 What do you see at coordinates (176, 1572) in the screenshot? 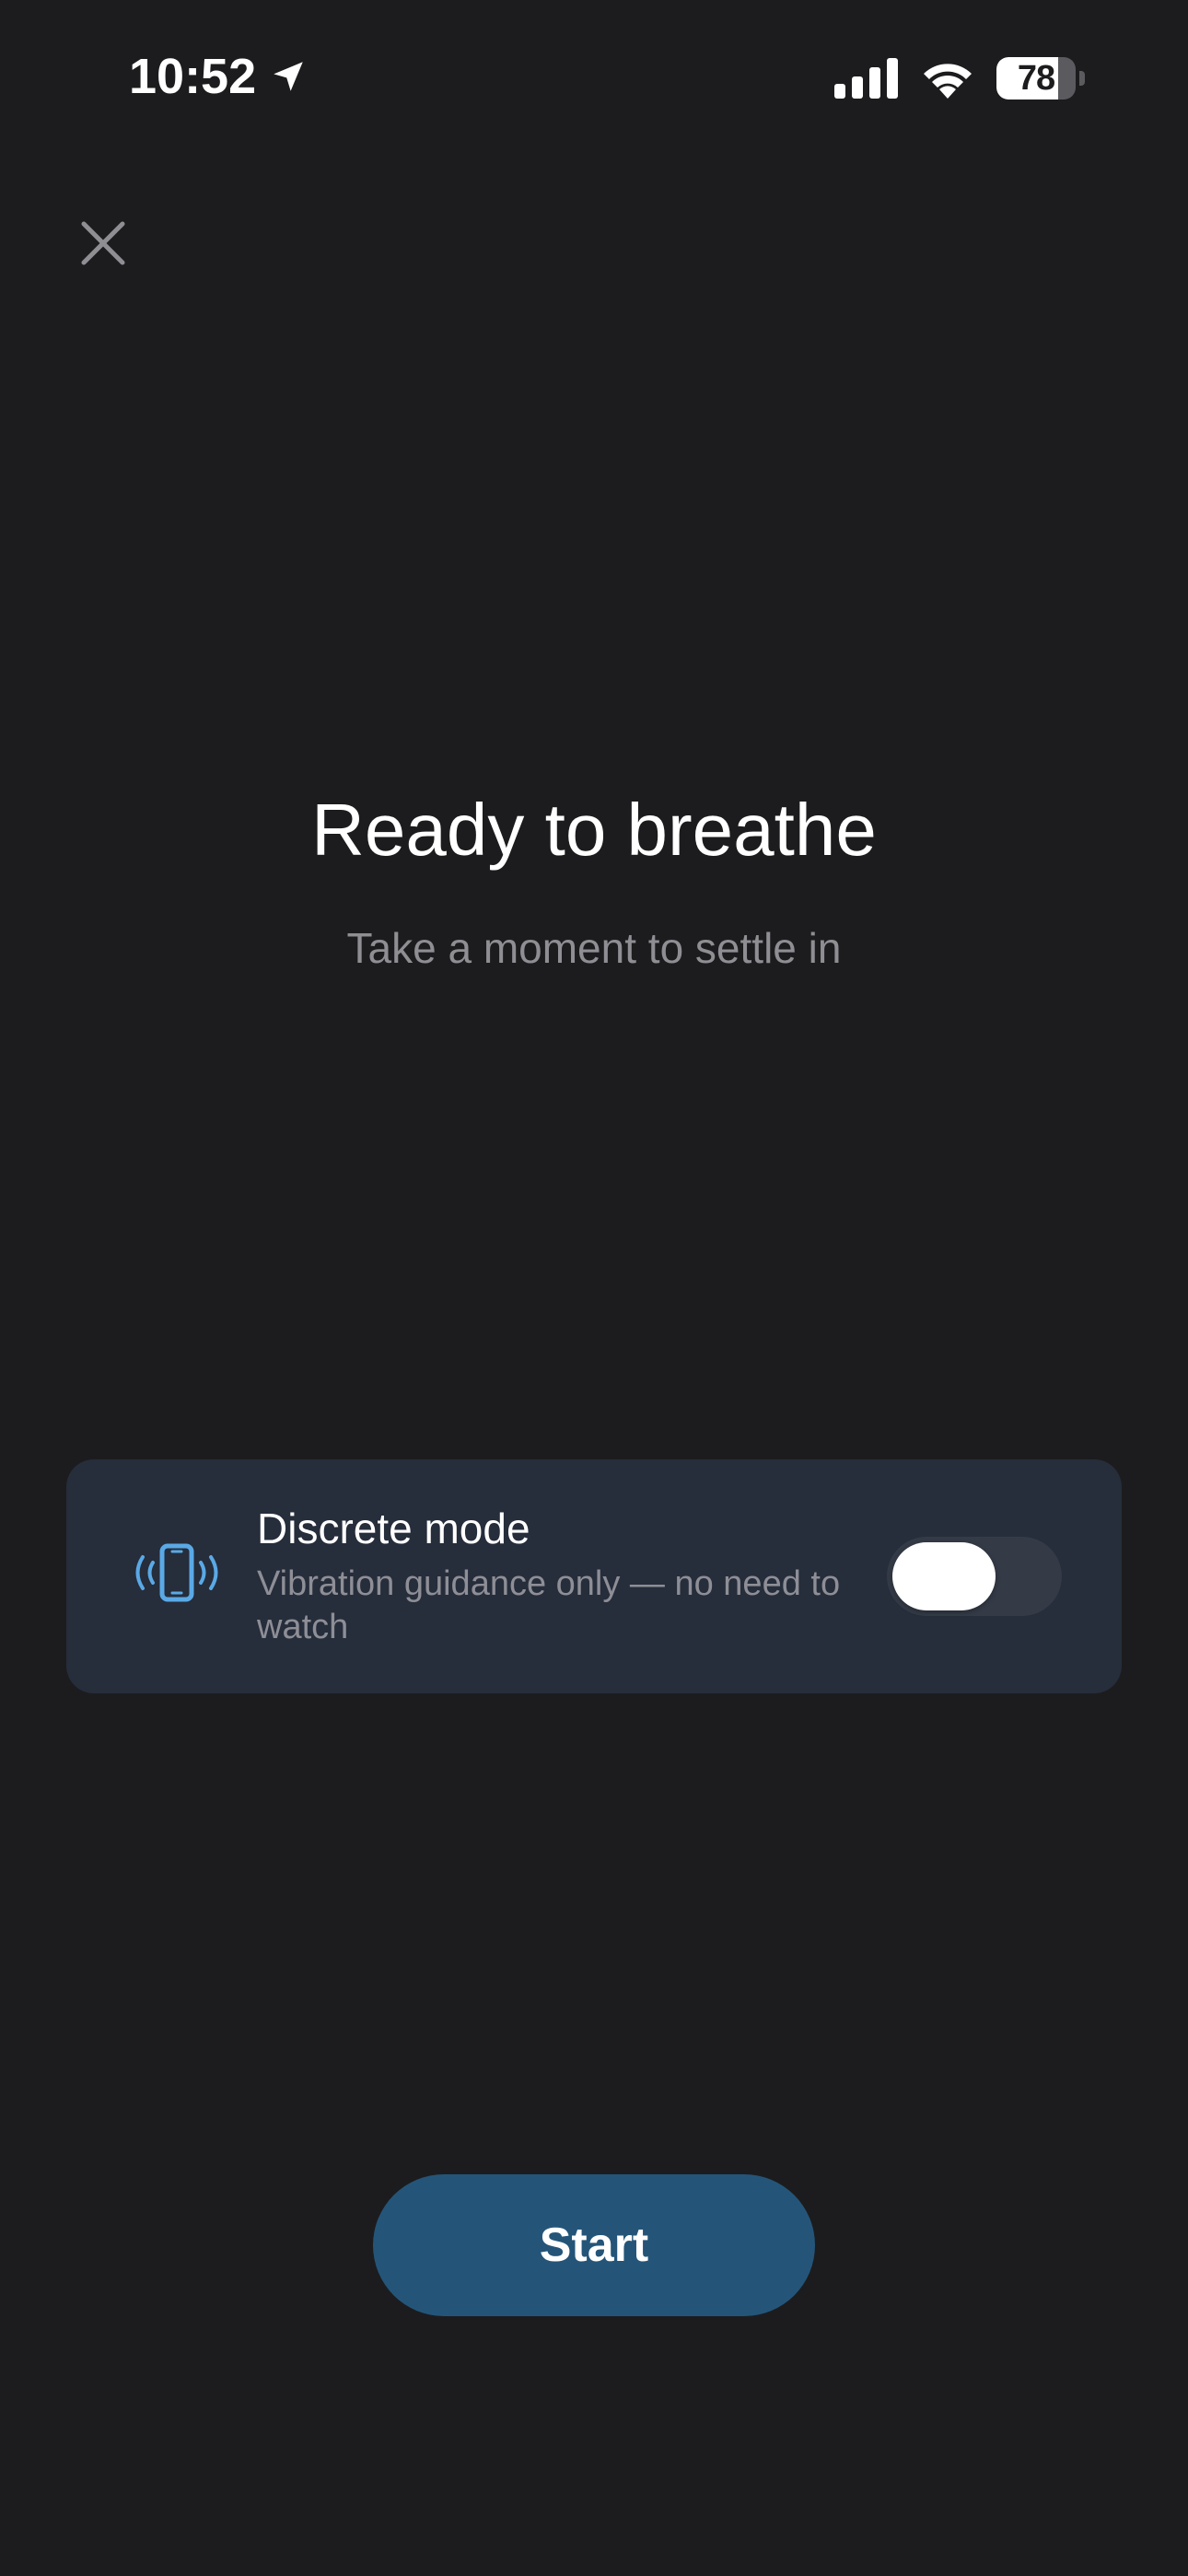
I see `phone-vibrate-icon` at bounding box center [176, 1572].